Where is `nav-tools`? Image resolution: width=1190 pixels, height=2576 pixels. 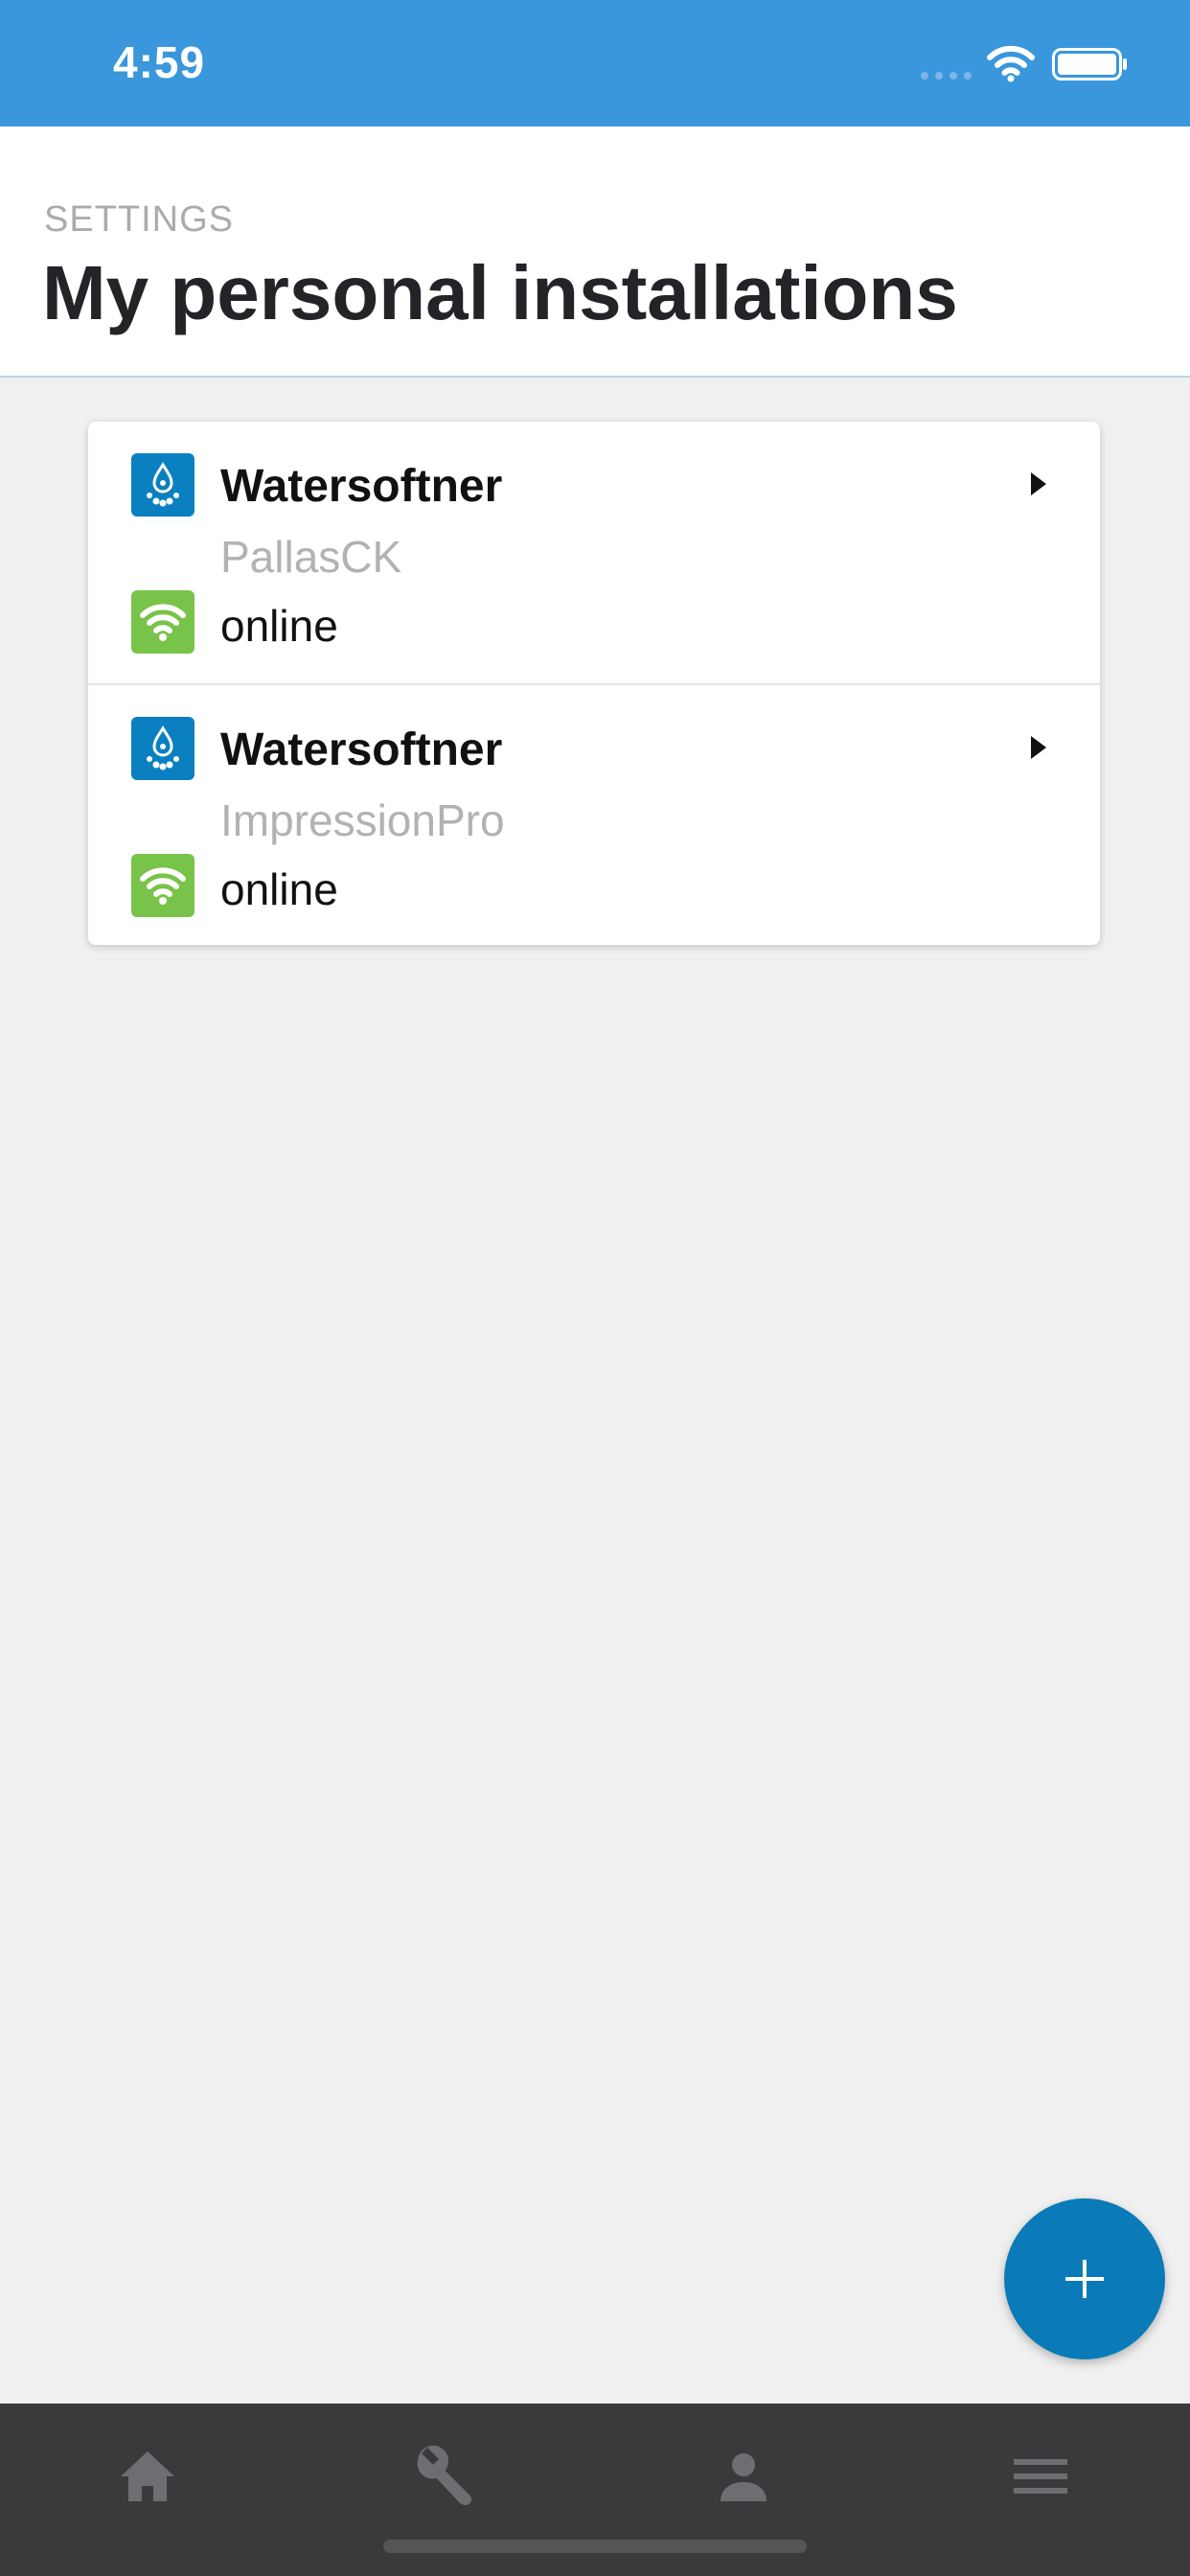 nav-tools is located at coordinates (445, 2476).